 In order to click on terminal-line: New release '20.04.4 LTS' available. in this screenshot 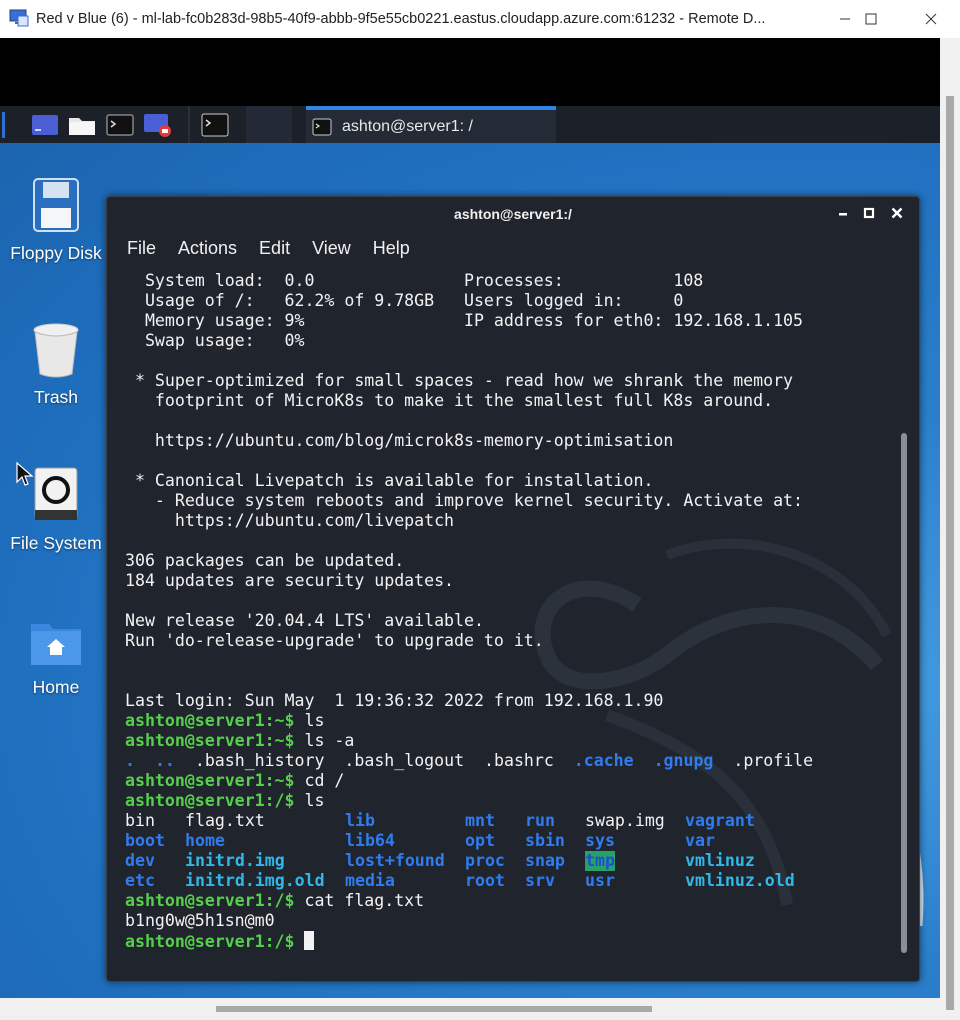, I will do `click(304, 620)`.